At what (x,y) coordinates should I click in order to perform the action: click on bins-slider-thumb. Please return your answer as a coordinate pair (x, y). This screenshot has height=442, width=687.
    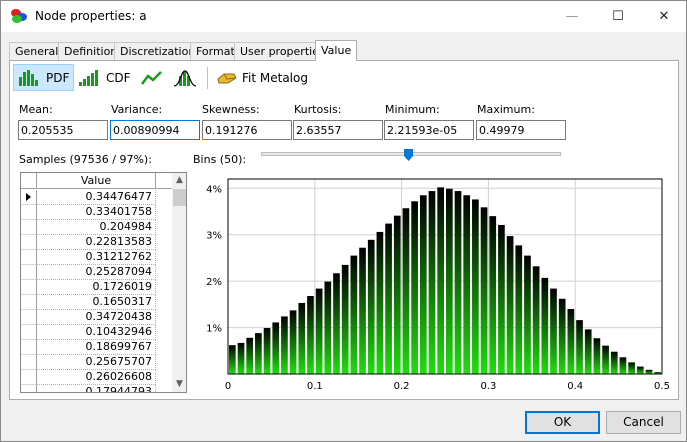
    Looking at the image, I should click on (408, 155).